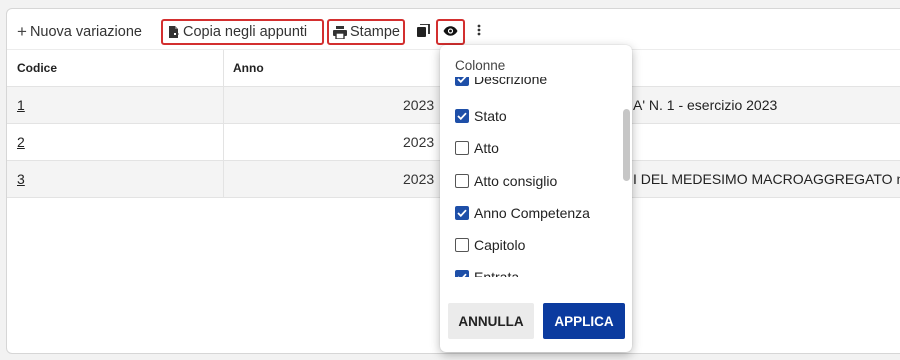  I want to click on clipboard-copy-icon, so click(173, 32).